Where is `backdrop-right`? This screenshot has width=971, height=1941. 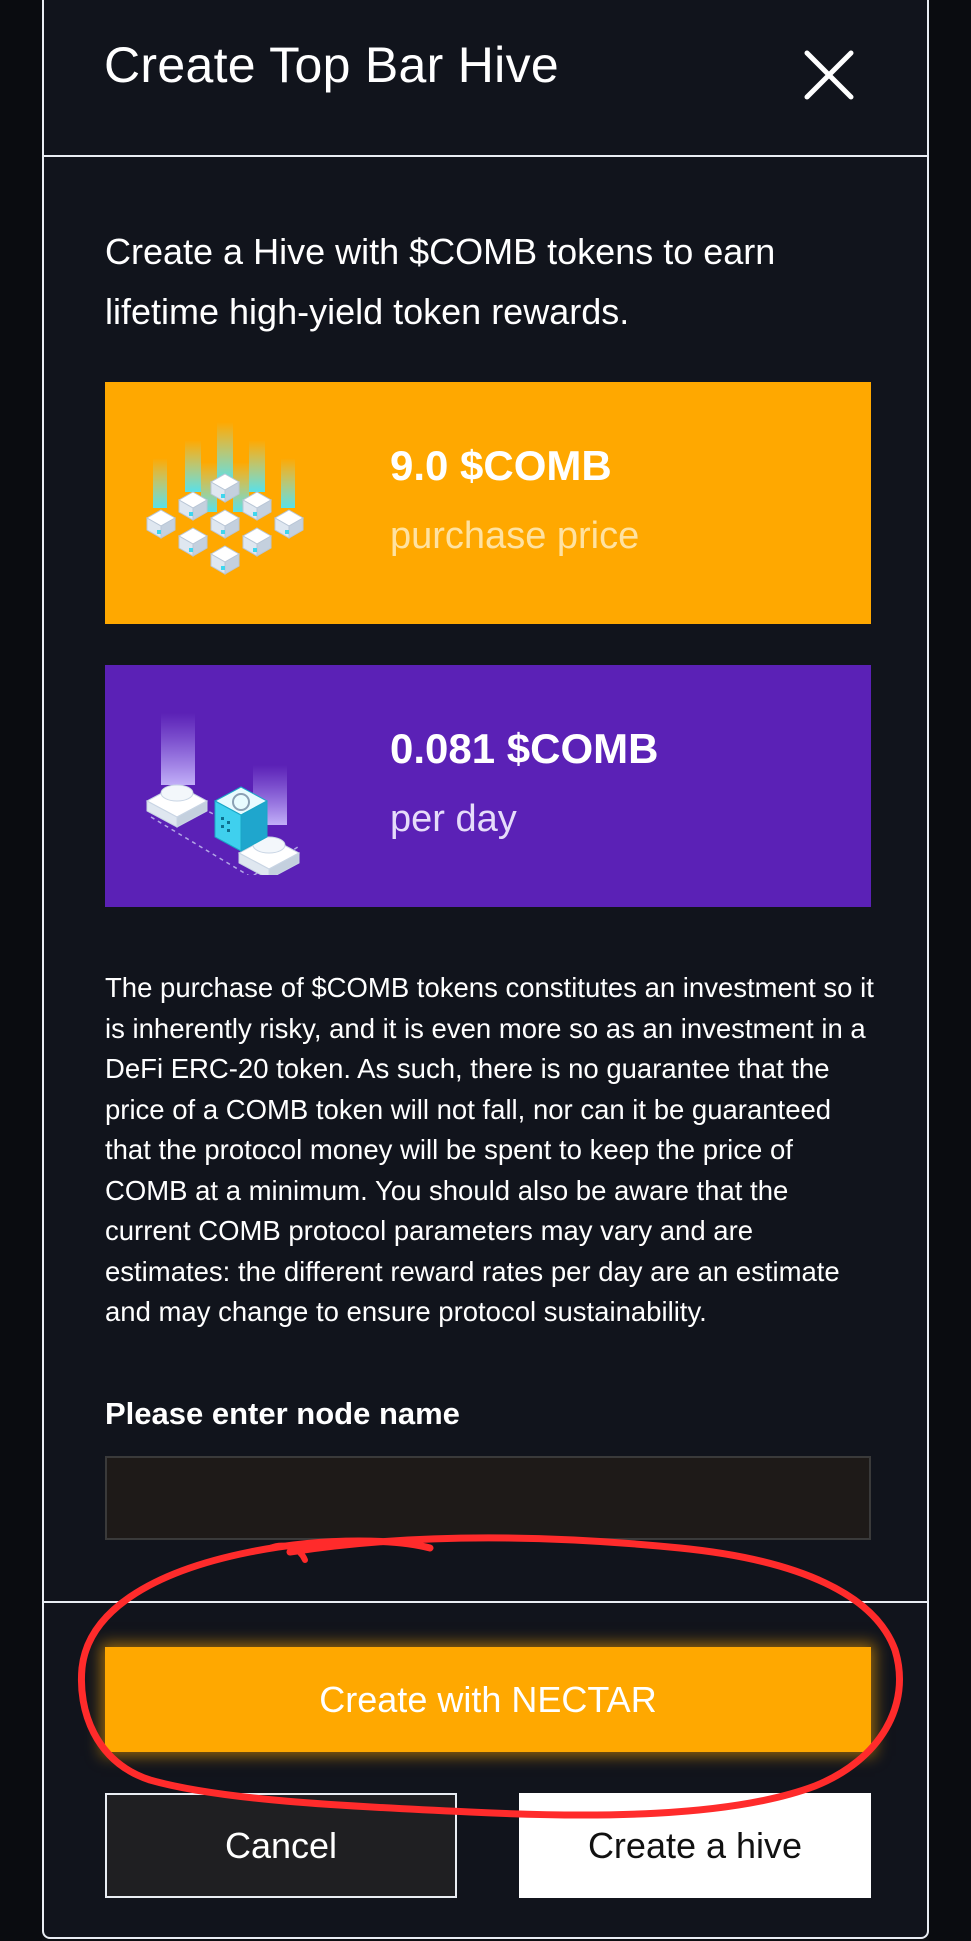 backdrop-right is located at coordinates (950, 970).